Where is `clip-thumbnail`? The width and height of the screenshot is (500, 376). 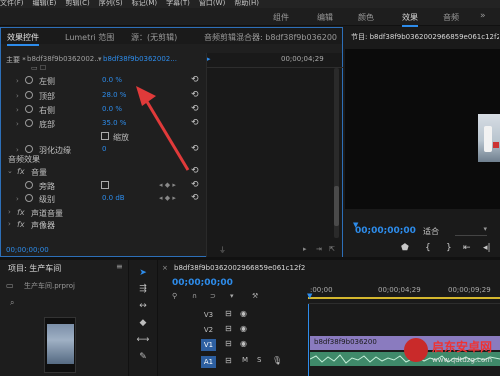
clip-thumbnail is located at coordinates (60, 345).